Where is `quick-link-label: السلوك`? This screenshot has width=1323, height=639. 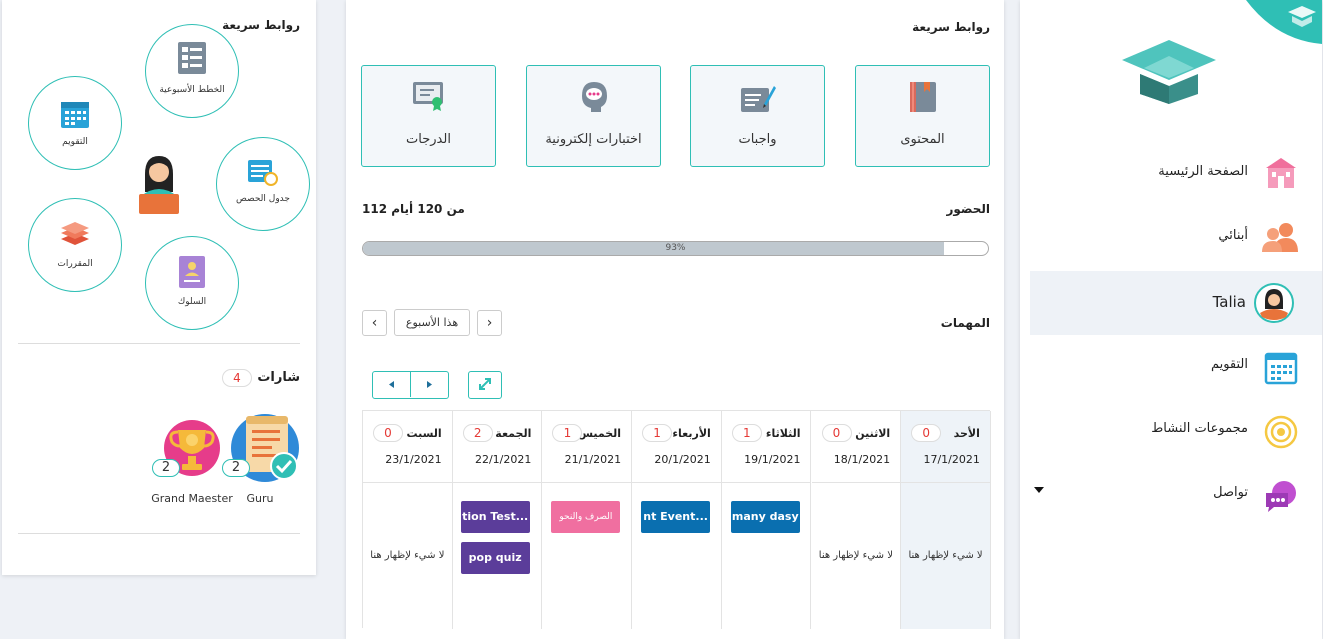
quick-link-label: السلوك is located at coordinates (192, 302).